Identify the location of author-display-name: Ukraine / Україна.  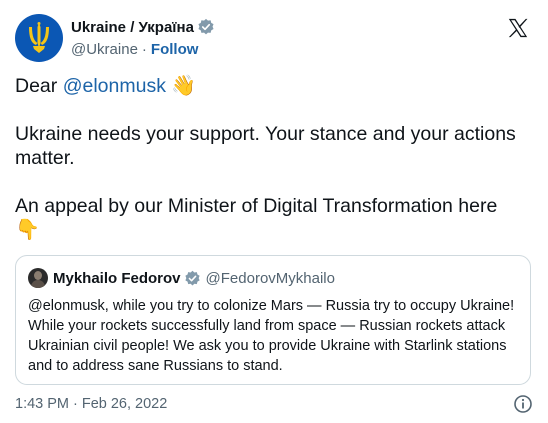
(132, 27).